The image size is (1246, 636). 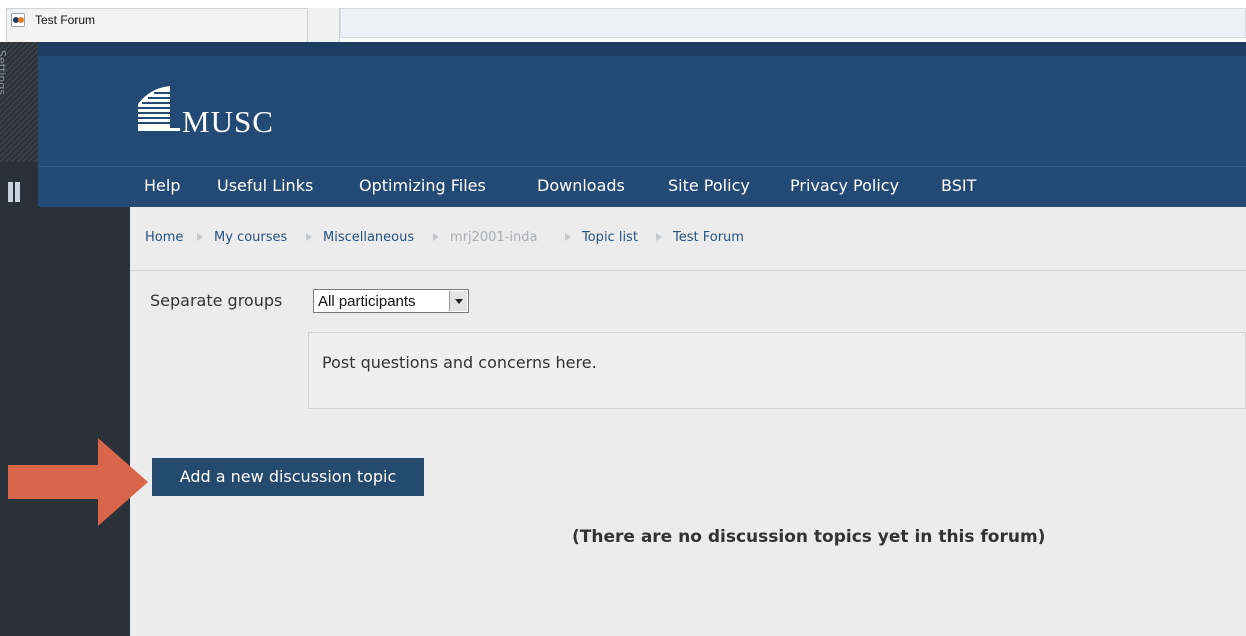 What do you see at coordinates (958, 185) in the screenshot?
I see `nav-bsit: BSIT` at bounding box center [958, 185].